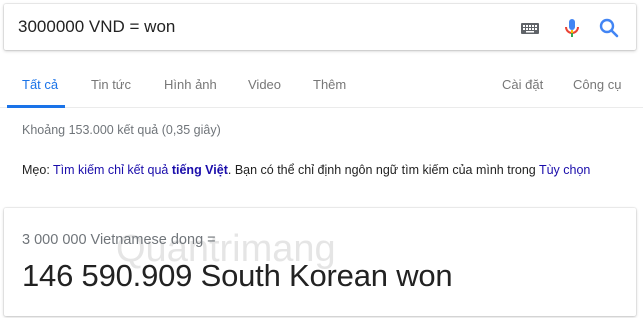 The height and width of the screenshot is (318, 643). I want to click on active-tab-indicator, so click(36, 106).